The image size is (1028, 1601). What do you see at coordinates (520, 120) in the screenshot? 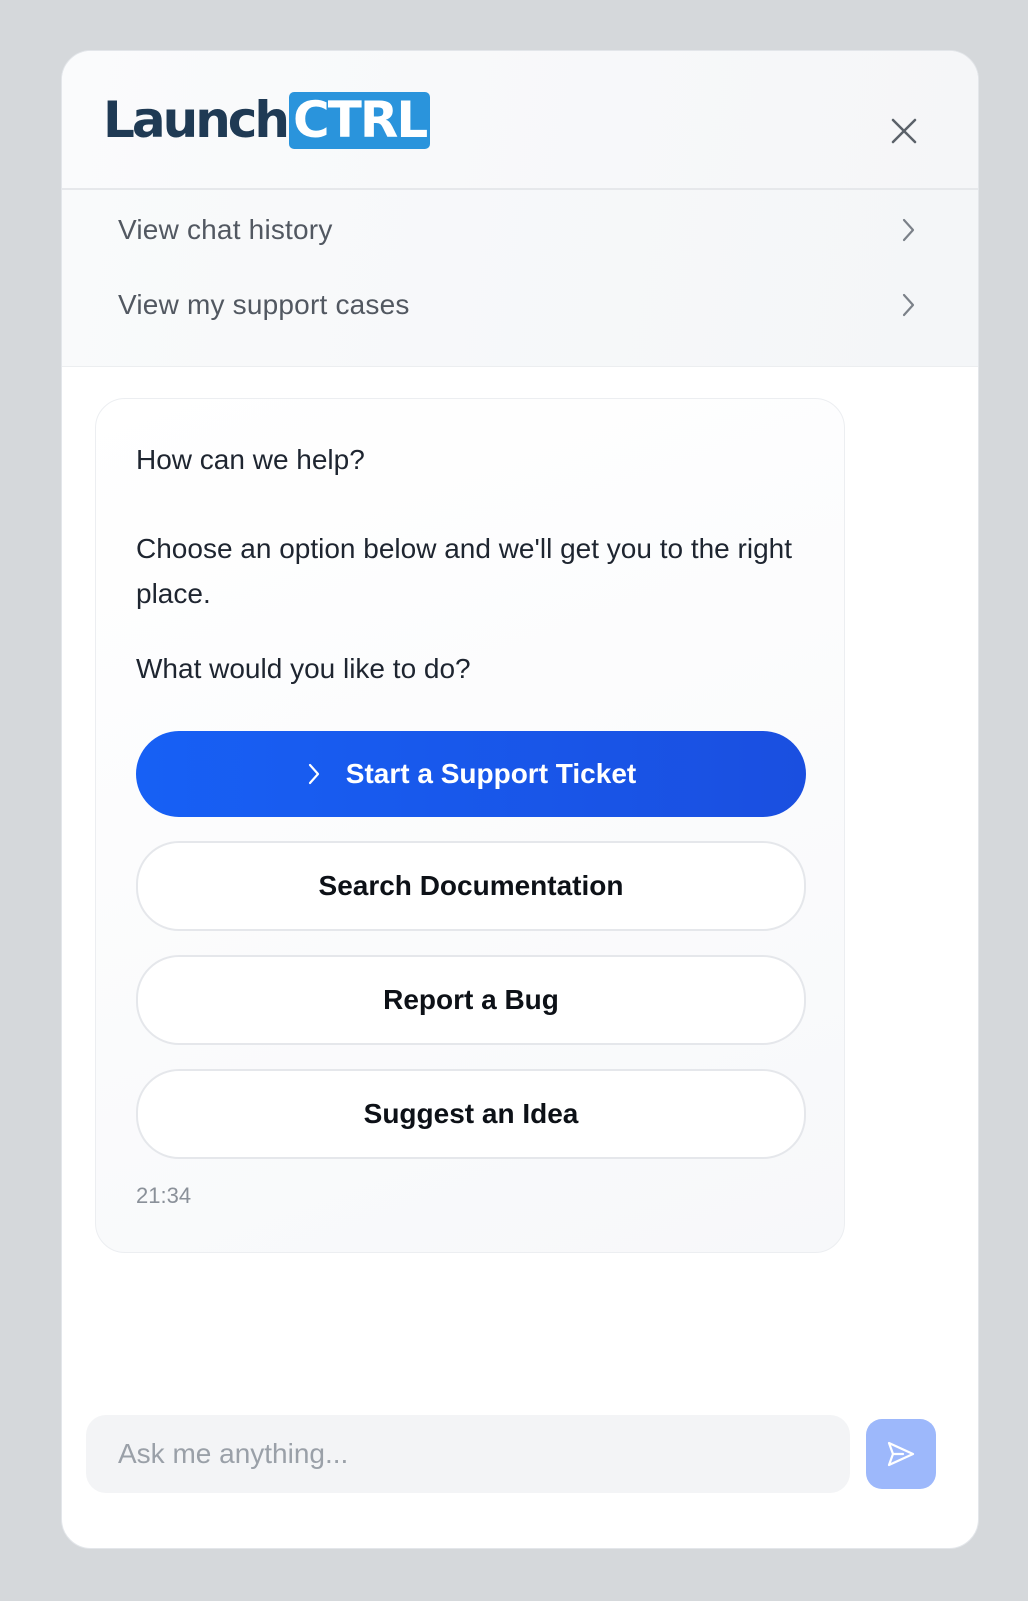
I see `widget-header: Launch CTRL` at bounding box center [520, 120].